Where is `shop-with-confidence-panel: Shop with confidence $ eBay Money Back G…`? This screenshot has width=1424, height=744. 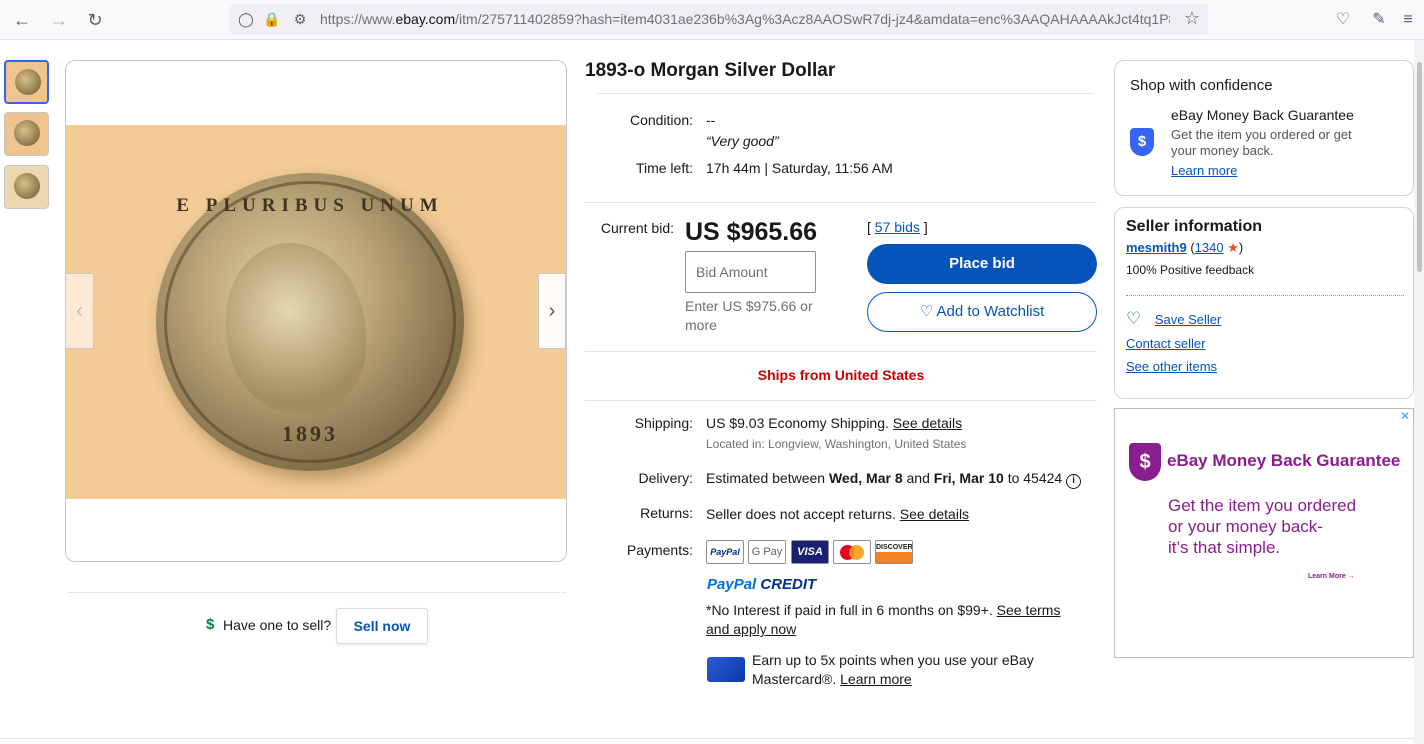 shop-with-confidence-panel: Shop with confidence $ eBay Money Back G… is located at coordinates (1264, 128).